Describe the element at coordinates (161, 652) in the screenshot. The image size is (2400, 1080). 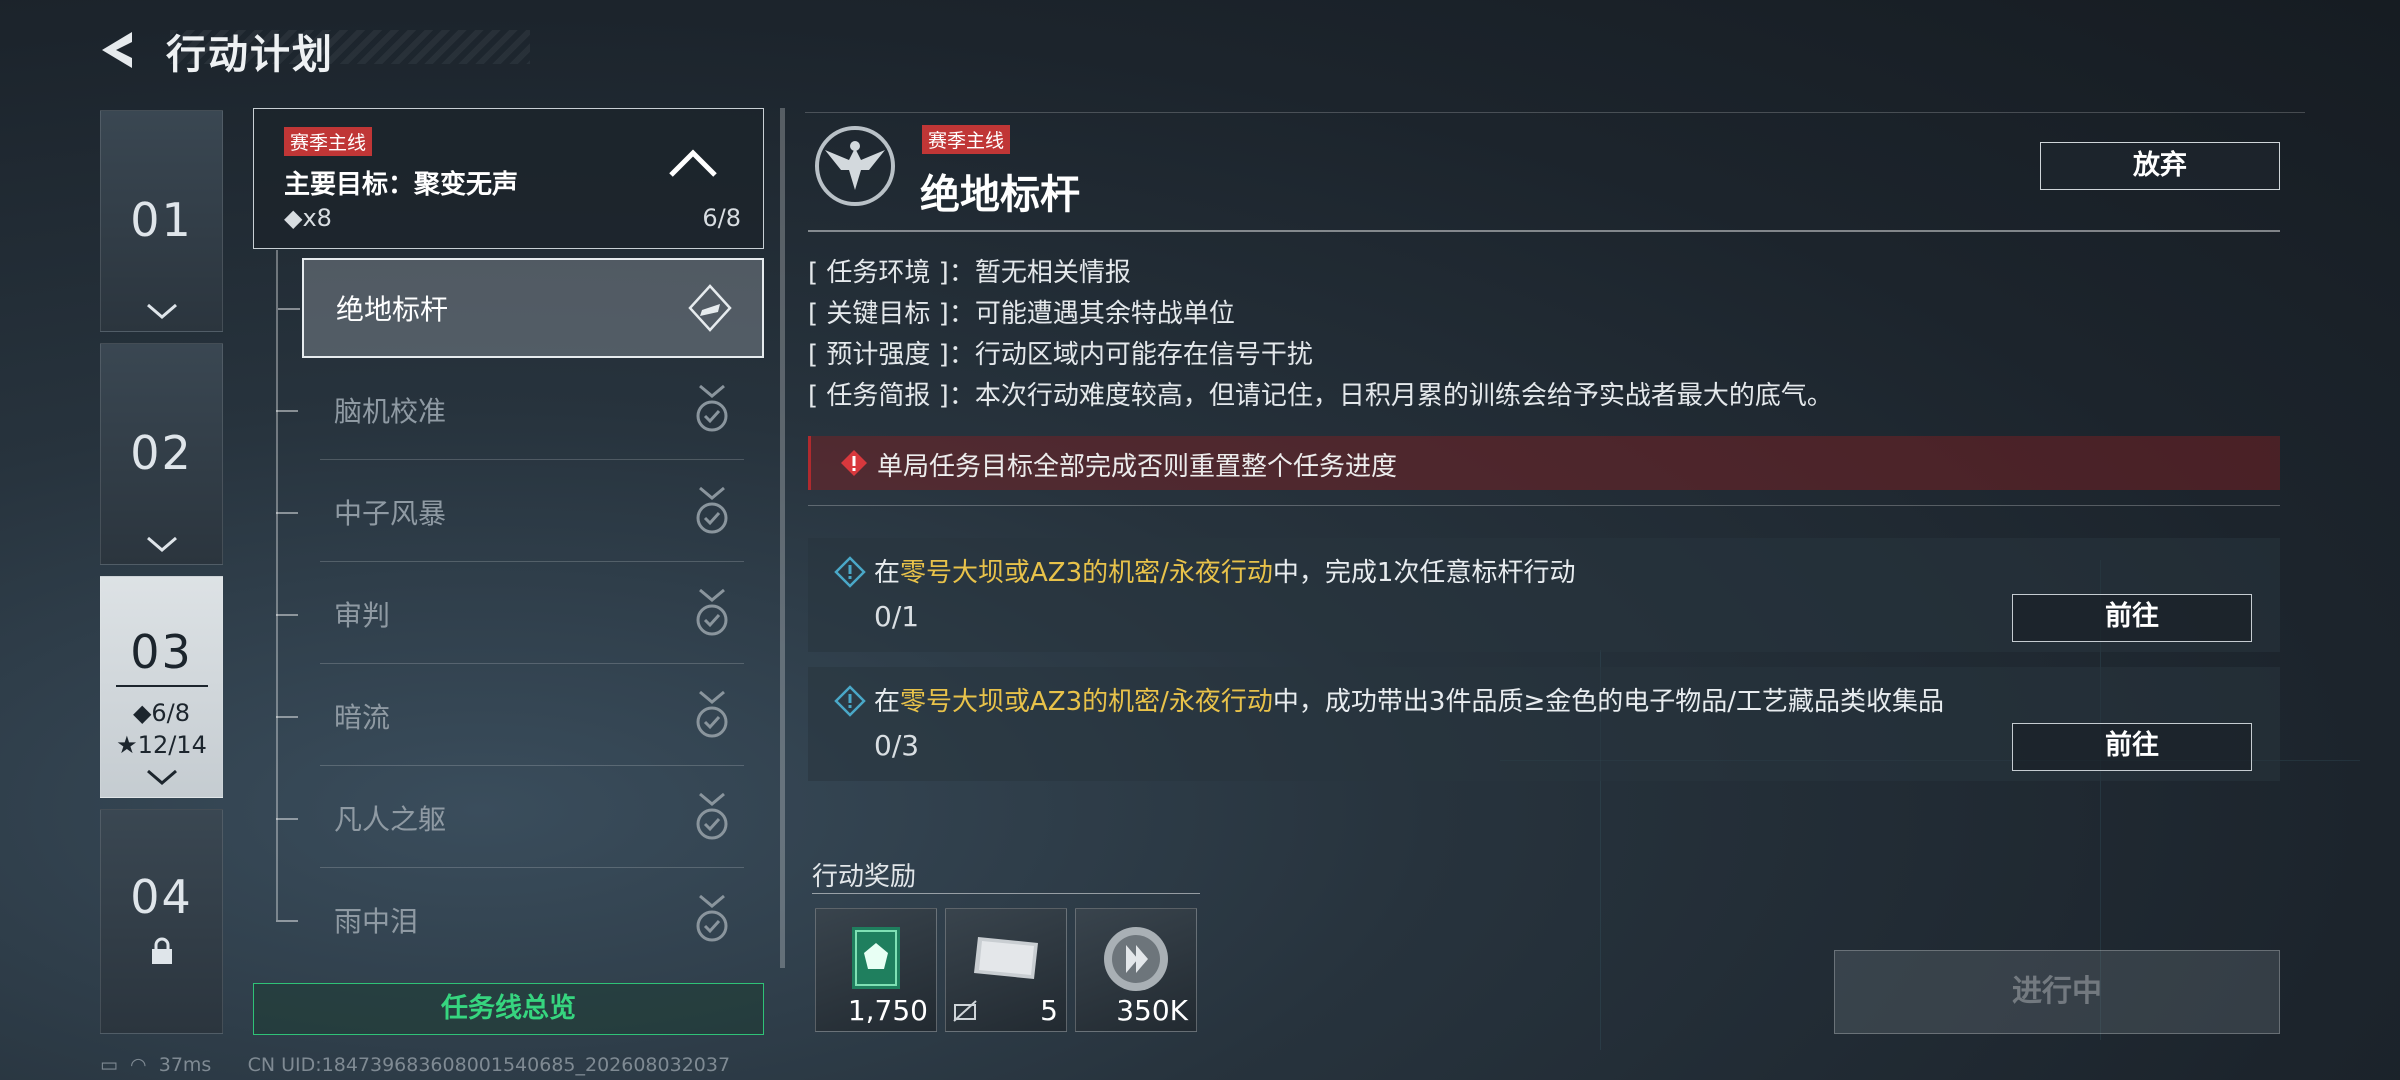
I see `chapter-number: 03` at that location.